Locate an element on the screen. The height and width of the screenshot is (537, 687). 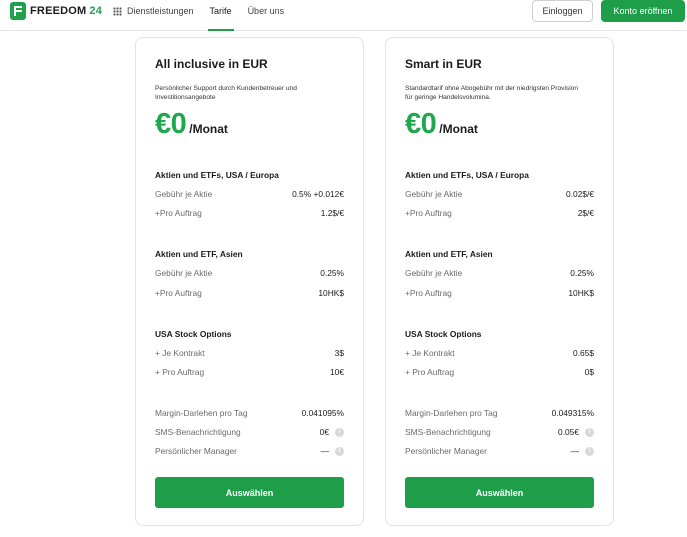
freedom24-logo-icon is located at coordinates (18, 11).